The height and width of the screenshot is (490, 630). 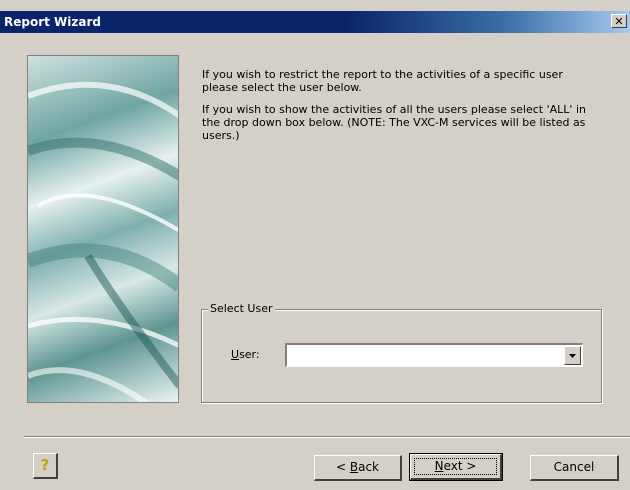 I want to click on footer-separator, so click(x=327, y=437).